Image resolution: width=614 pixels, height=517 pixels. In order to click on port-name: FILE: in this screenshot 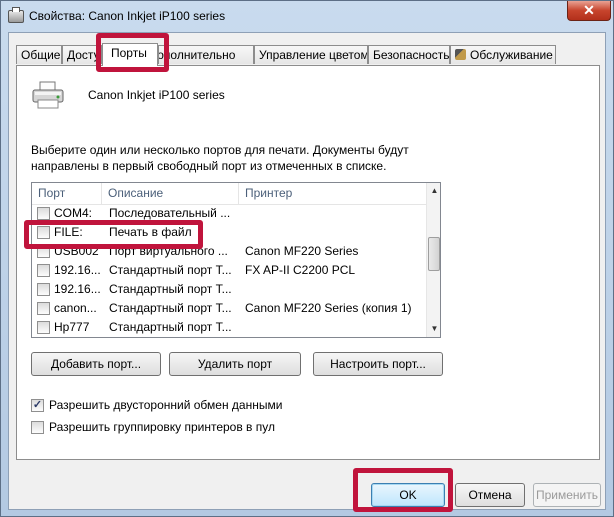, I will do `click(68, 232)`.